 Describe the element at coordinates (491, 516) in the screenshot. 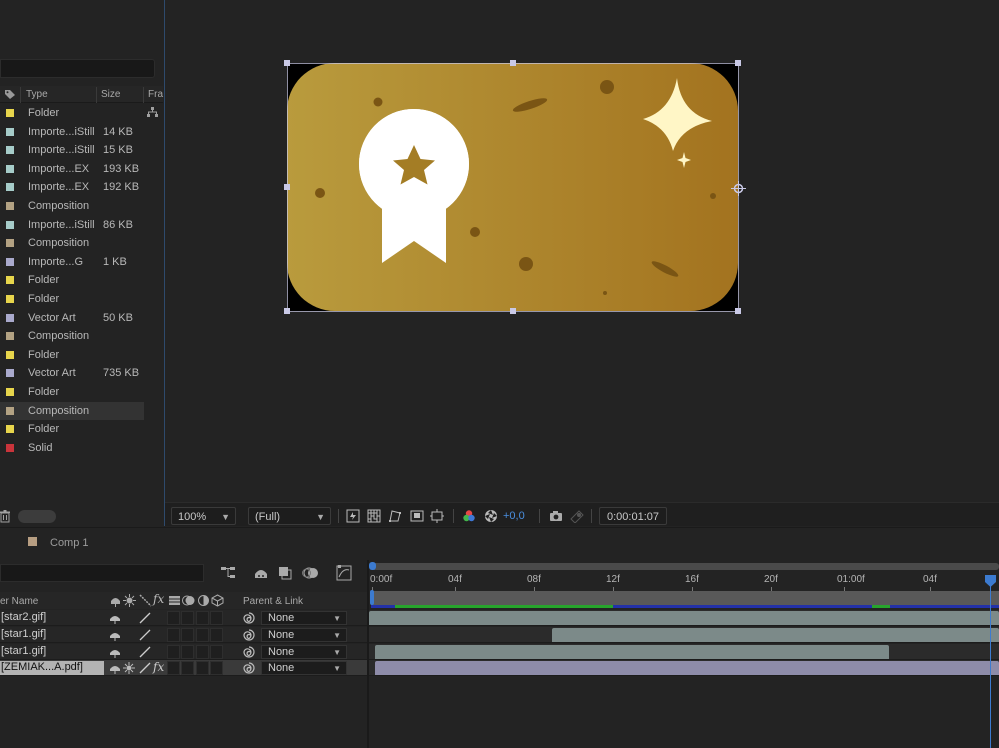

I see `reset-exposure-icon` at that location.